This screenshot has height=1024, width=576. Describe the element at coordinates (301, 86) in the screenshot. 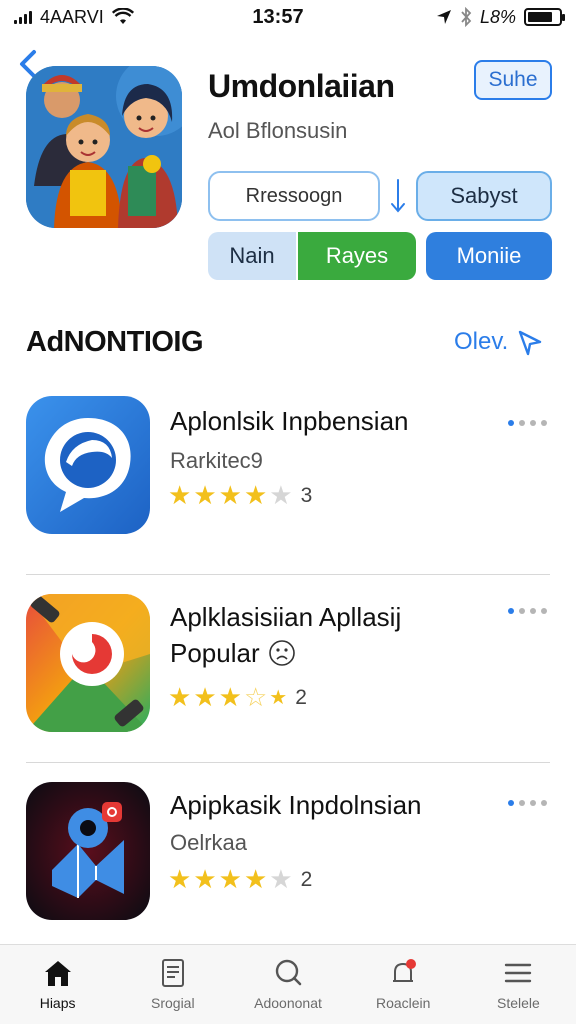

I see `app-title: Umdonlaiian` at that location.